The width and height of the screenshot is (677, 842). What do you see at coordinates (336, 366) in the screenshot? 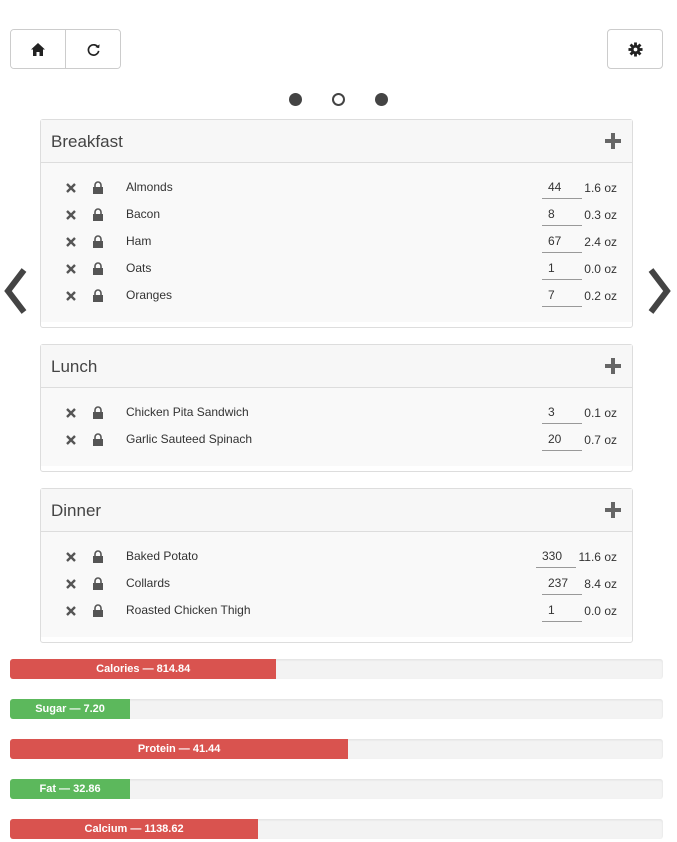
I see `meal-panel-header: Lunch` at bounding box center [336, 366].